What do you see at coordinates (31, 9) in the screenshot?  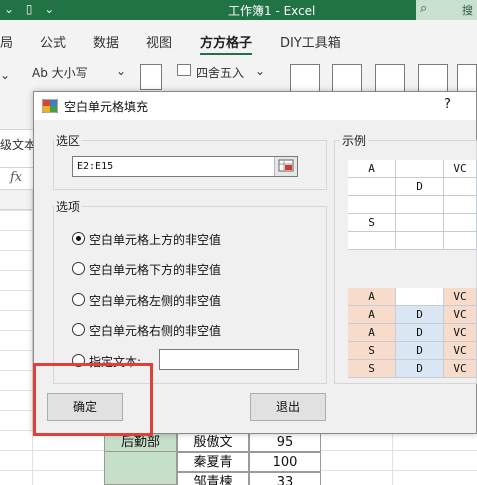 I see `quick-access-toolbar: ⌄ ▯ ⌄` at bounding box center [31, 9].